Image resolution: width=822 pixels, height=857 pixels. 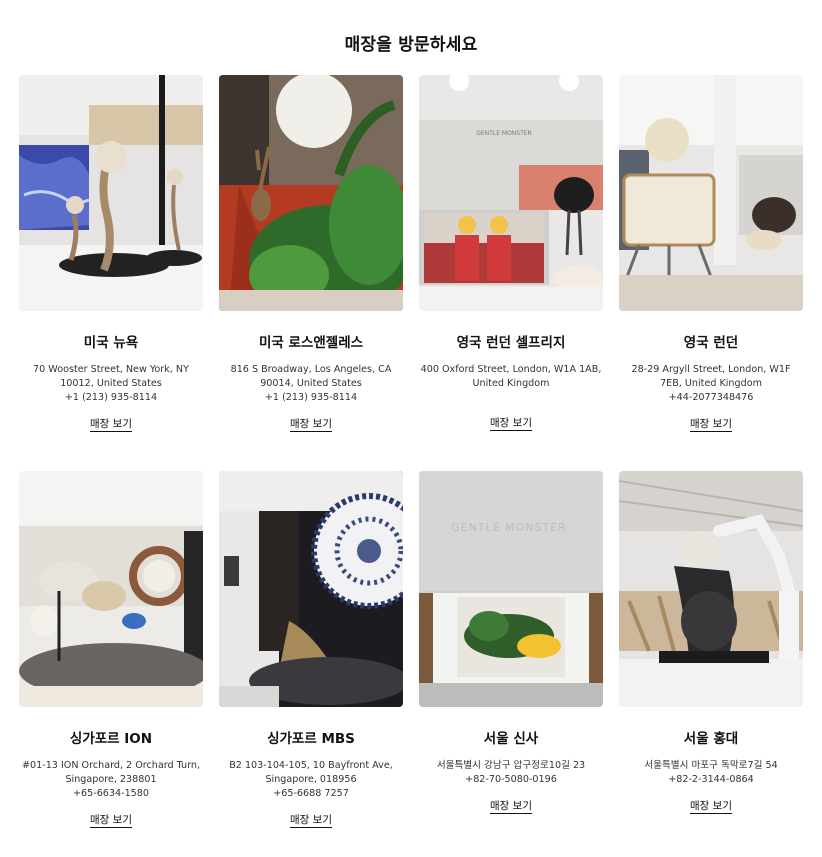 I want to click on address-line: Singapore, 018956, so click(x=311, y=779).